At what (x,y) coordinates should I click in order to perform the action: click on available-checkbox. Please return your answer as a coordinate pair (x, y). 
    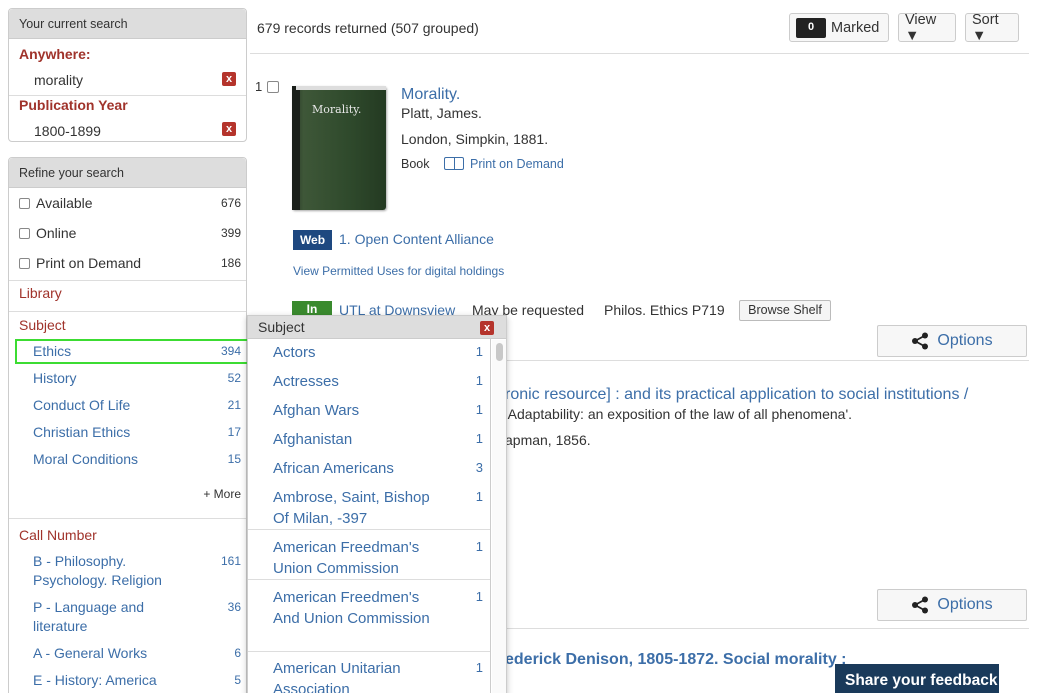
    Looking at the image, I should click on (24, 203).